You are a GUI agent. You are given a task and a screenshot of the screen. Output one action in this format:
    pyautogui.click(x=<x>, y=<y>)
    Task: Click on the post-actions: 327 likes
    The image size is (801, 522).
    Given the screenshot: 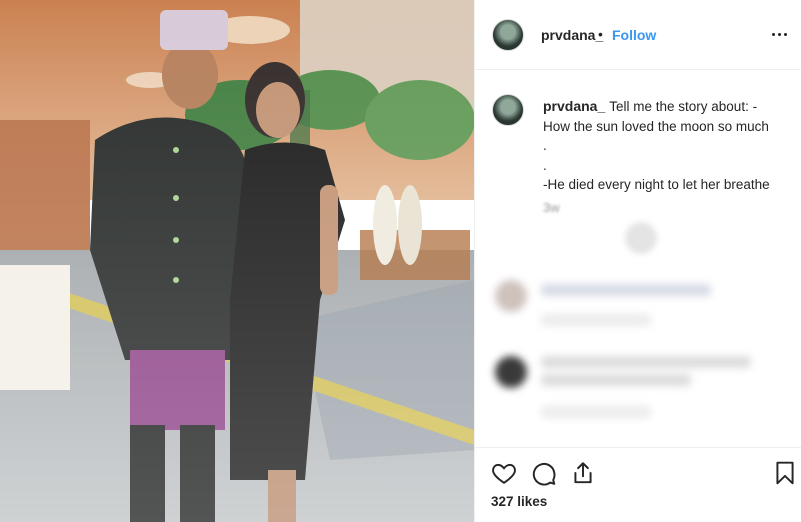 What is the action you would take?
    pyautogui.click(x=638, y=484)
    